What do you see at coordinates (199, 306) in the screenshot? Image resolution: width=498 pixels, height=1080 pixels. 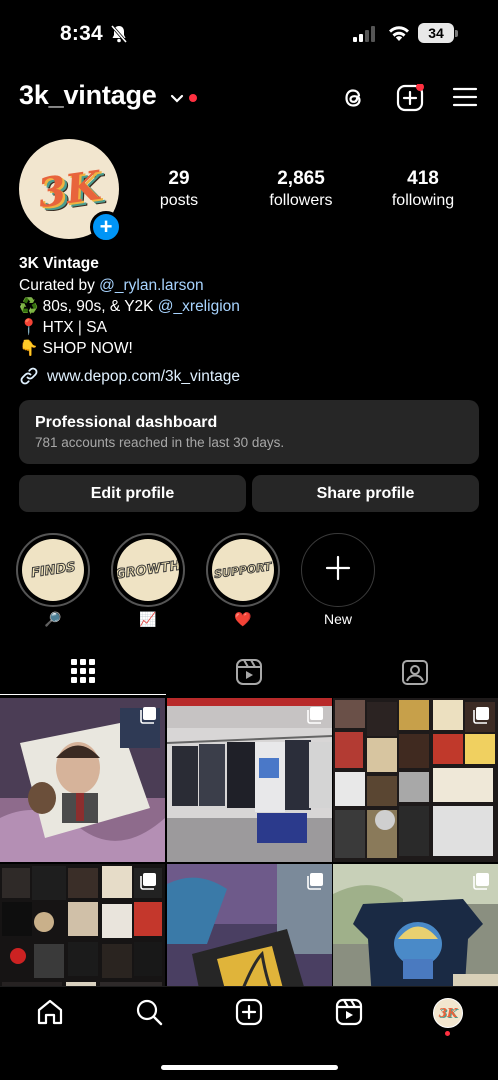 I see `mention-xreligion: @_xreligion` at bounding box center [199, 306].